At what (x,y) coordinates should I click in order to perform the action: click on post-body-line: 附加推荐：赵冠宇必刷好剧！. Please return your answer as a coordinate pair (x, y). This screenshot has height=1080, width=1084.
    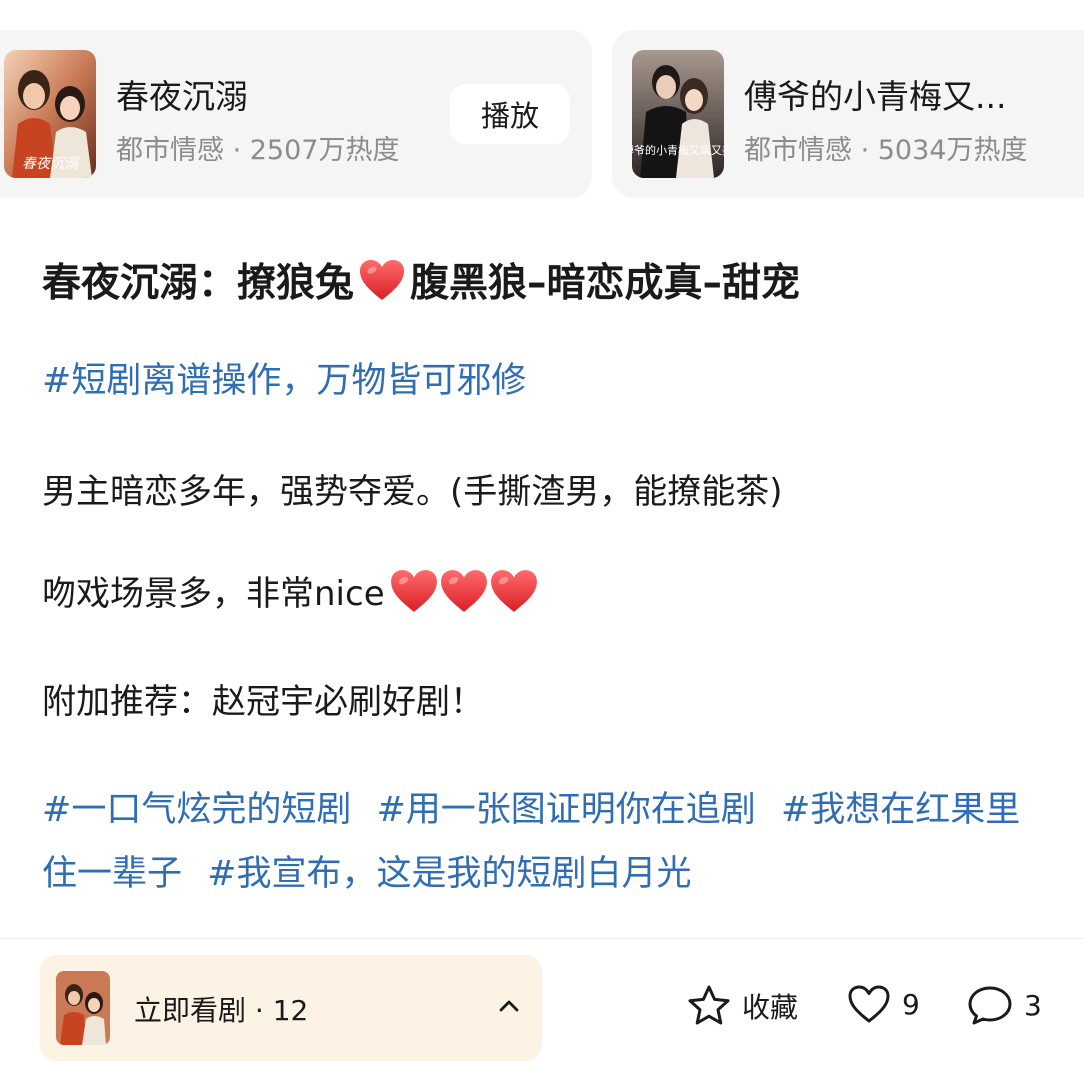
    Looking at the image, I should click on (263, 698).